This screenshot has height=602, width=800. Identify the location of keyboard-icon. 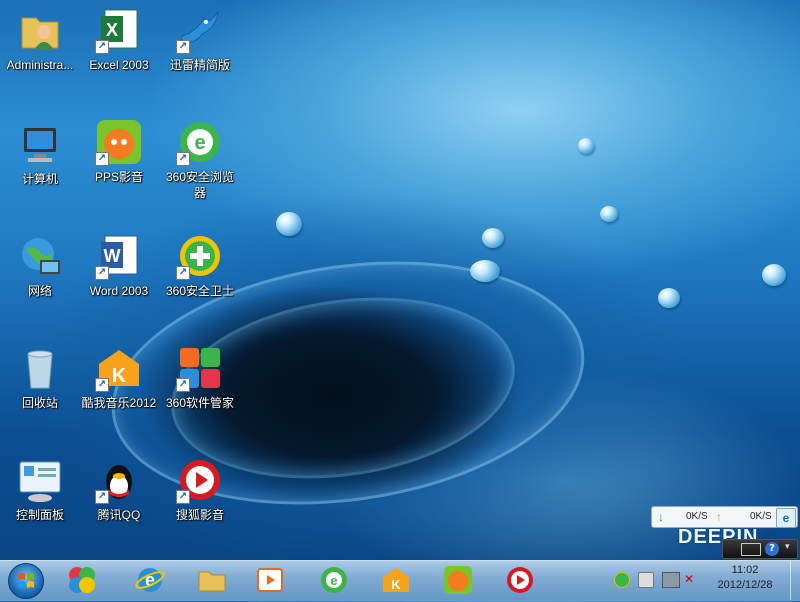
(751, 549).